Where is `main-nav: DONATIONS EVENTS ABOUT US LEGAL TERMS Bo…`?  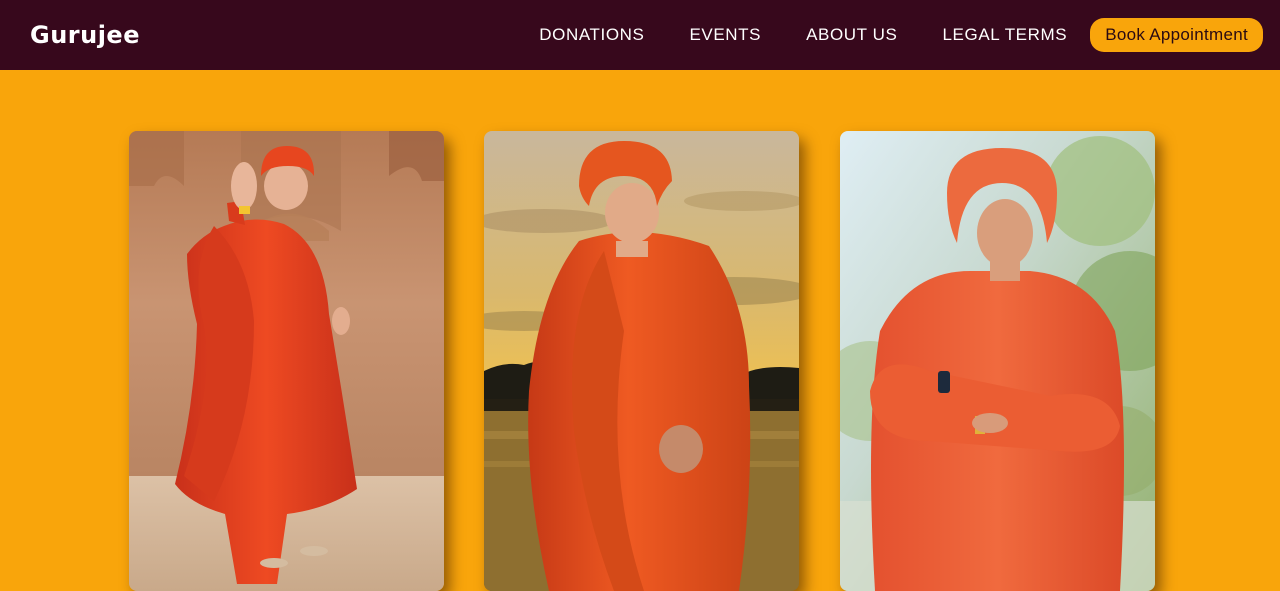 main-nav: DONATIONS EVENTS ABOUT US LEGAL TERMS Bo… is located at coordinates (901, 35).